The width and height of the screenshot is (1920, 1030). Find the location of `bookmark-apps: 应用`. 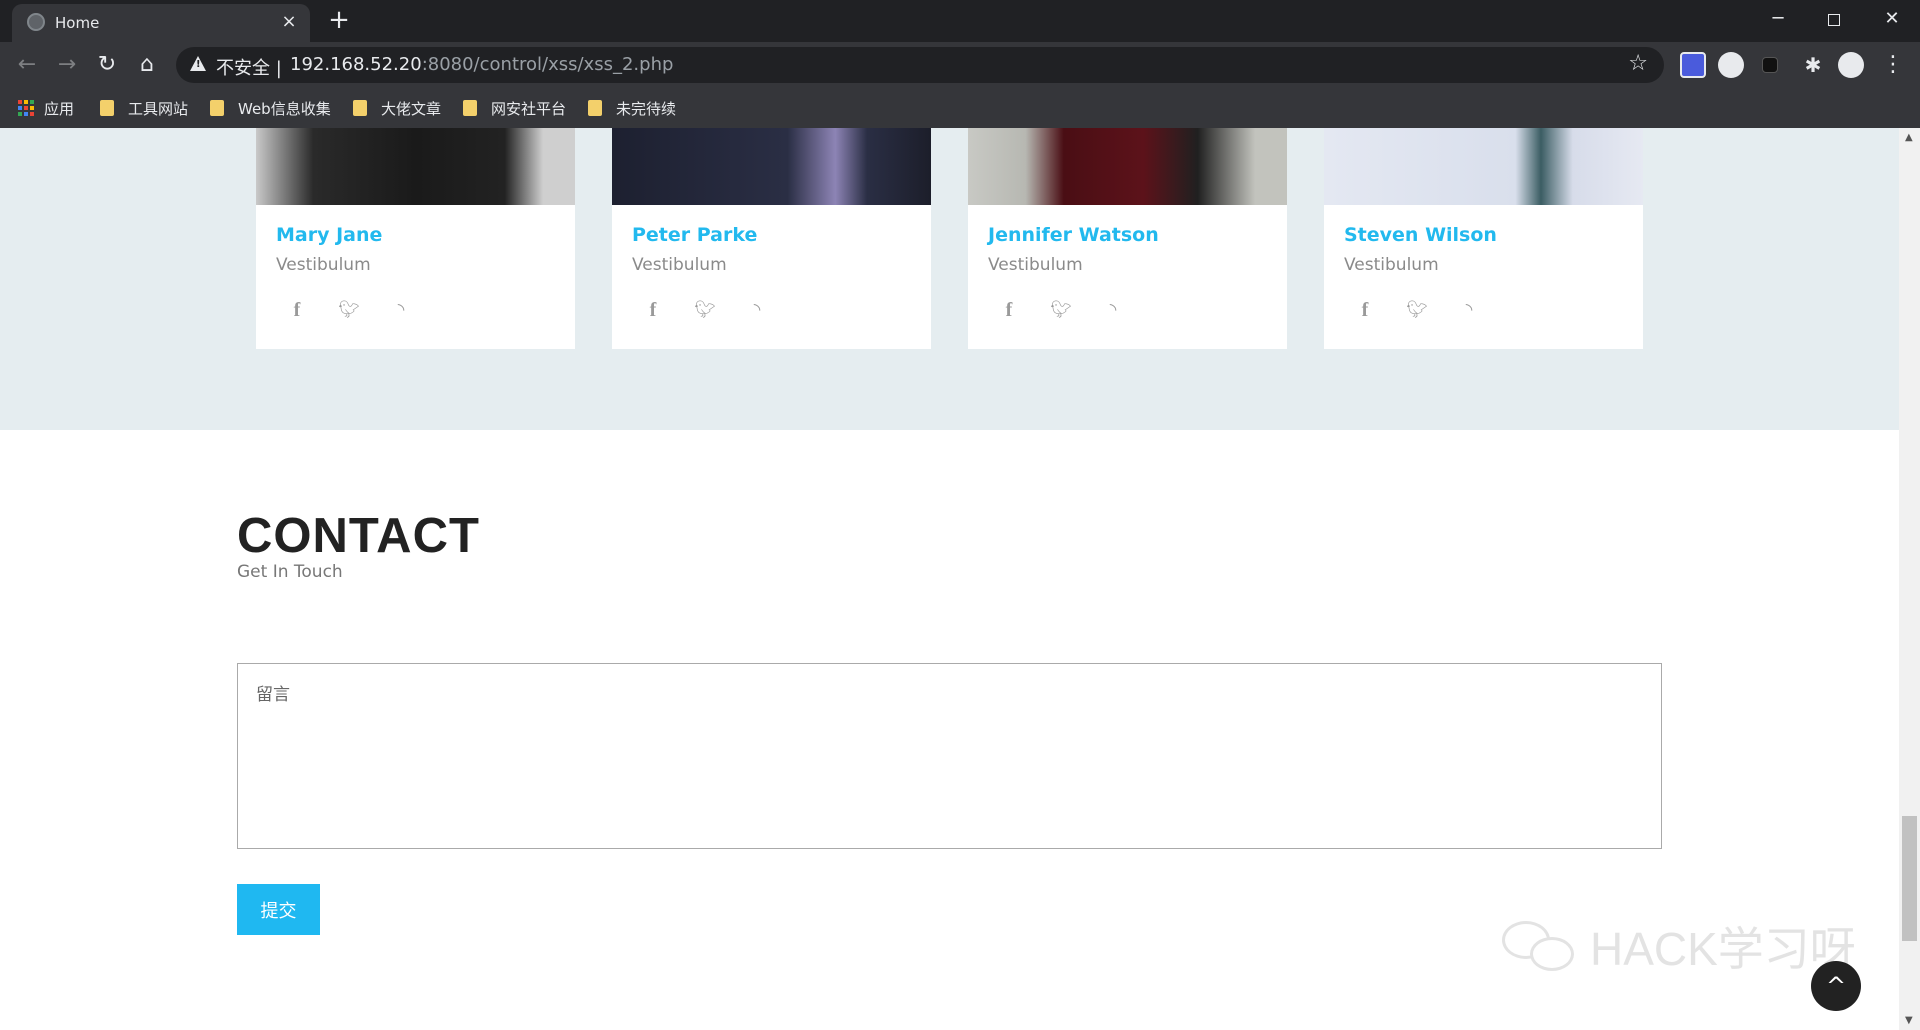

bookmark-apps: 应用 is located at coordinates (46, 108).